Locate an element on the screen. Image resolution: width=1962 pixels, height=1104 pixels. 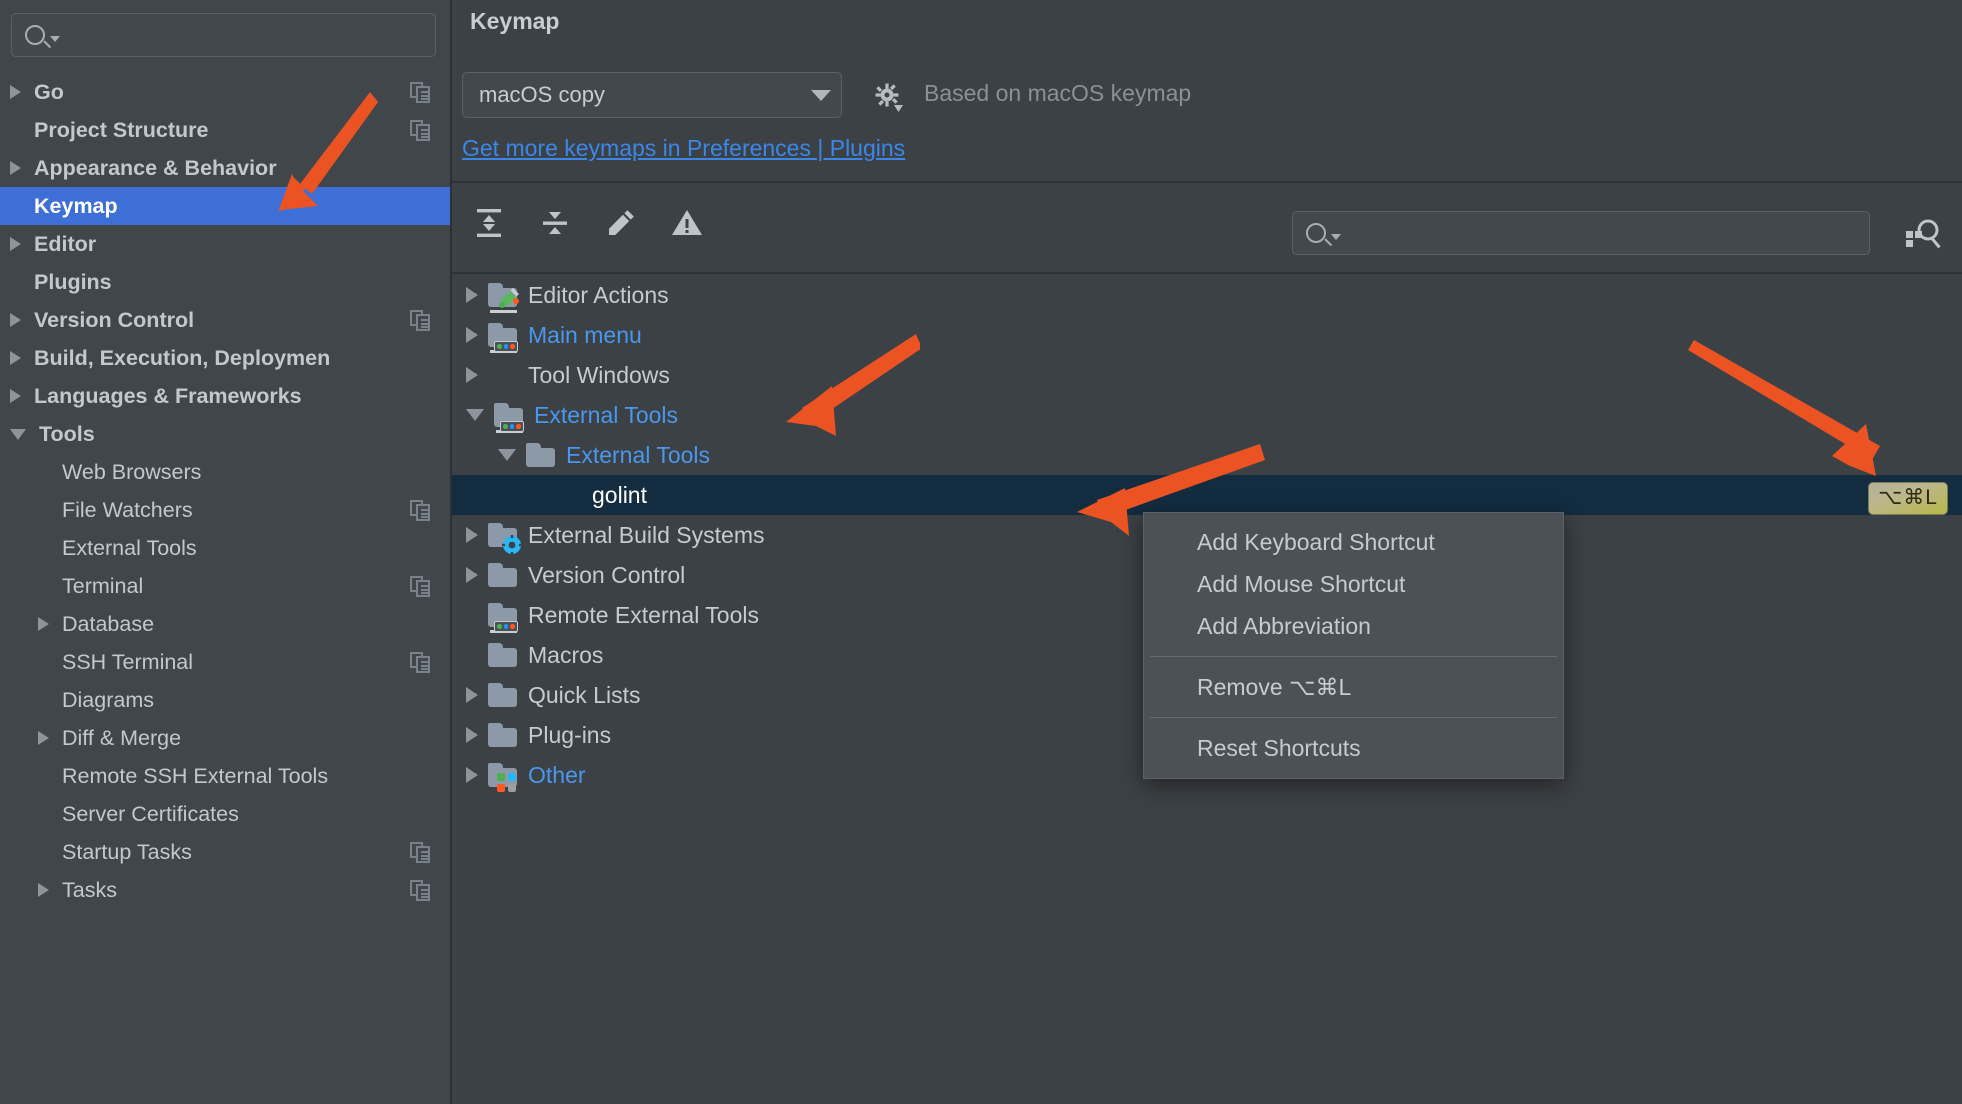
sidebar-item-ssh-terminal: SSH Terminal is located at coordinates (225, 662).